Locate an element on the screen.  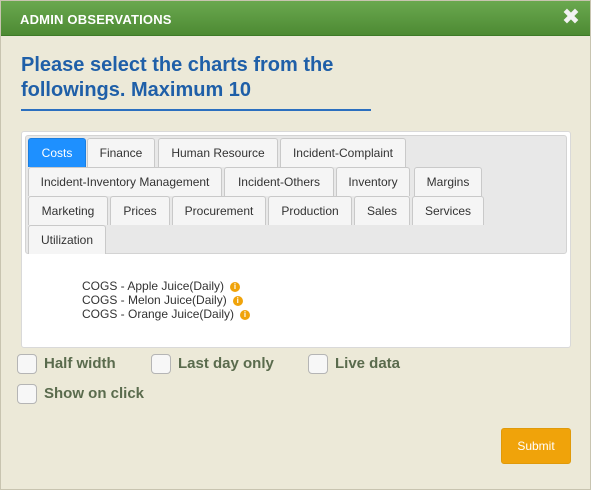
tab-procurement: Procurement is located at coordinates (219, 210).